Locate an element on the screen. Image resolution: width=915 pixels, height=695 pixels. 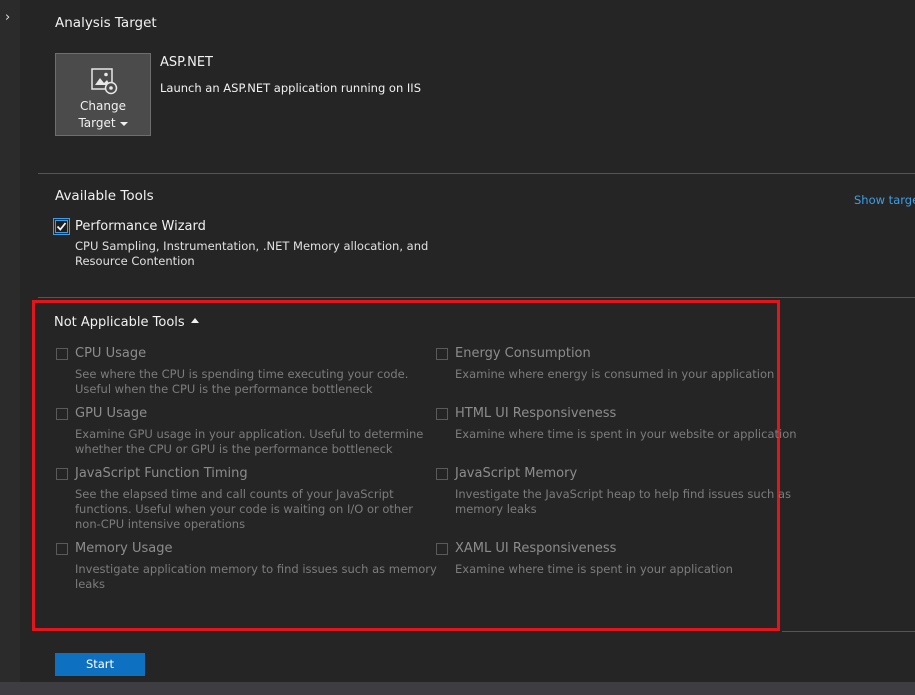
energy-consumption-label: Energy Consumption is located at coordinates (523, 353).